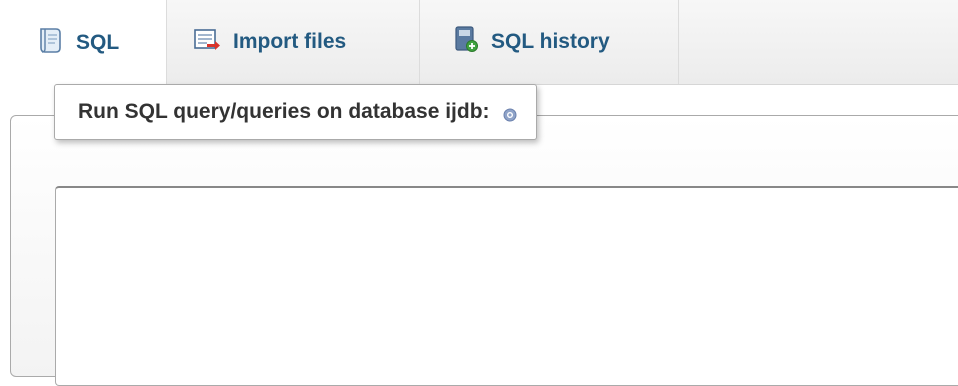 Image resolution: width=958 pixels, height=386 pixels. What do you see at coordinates (466, 42) in the screenshot?
I see `history-icon` at bounding box center [466, 42].